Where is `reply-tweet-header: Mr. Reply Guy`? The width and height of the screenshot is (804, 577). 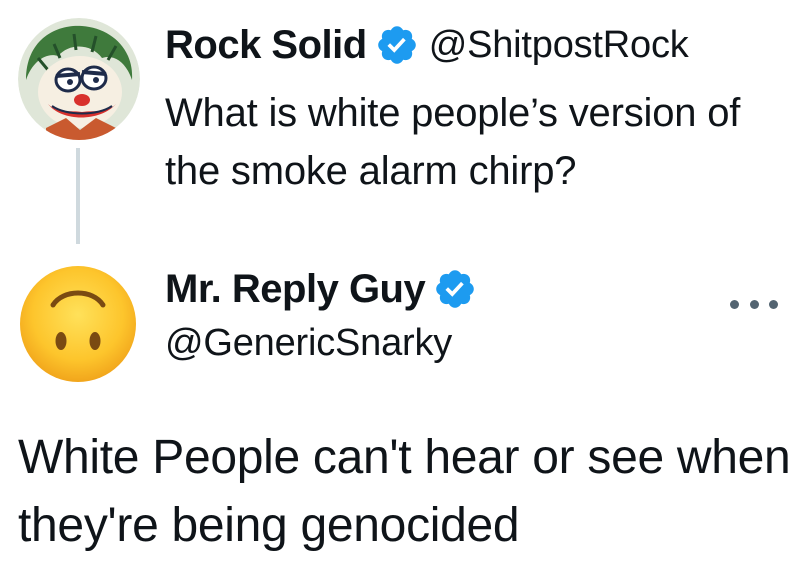 reply-tweet-header: Mr. Reply Guy is located at coordinates (321, 289).